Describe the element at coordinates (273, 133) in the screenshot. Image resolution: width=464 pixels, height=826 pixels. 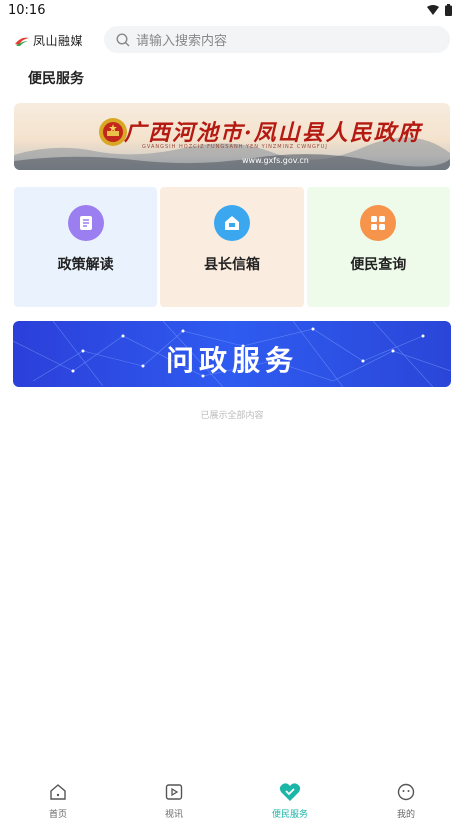
I see `banner-title: 广西河池市·凤山县人民政府` at that location.